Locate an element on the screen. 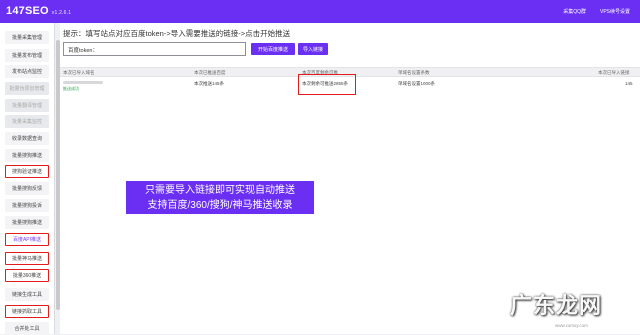  watermark-logo: 广东龙网 is located at coordinates (556, 306).